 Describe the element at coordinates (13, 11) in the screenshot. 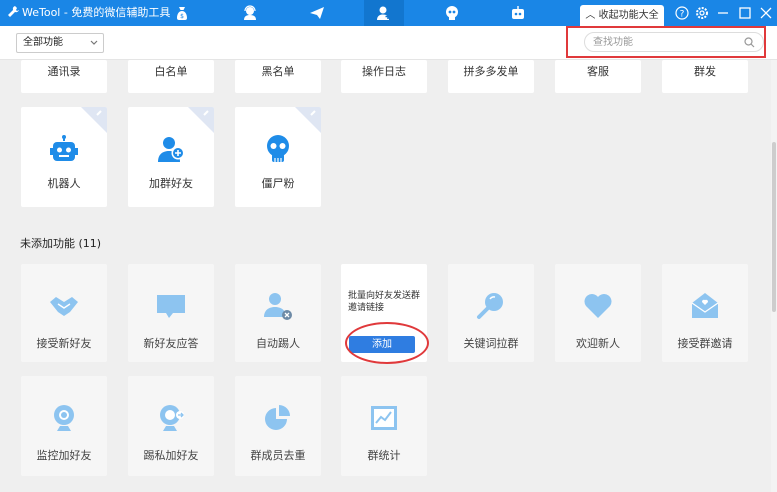

I see `wrench-logo-icon` at that location.